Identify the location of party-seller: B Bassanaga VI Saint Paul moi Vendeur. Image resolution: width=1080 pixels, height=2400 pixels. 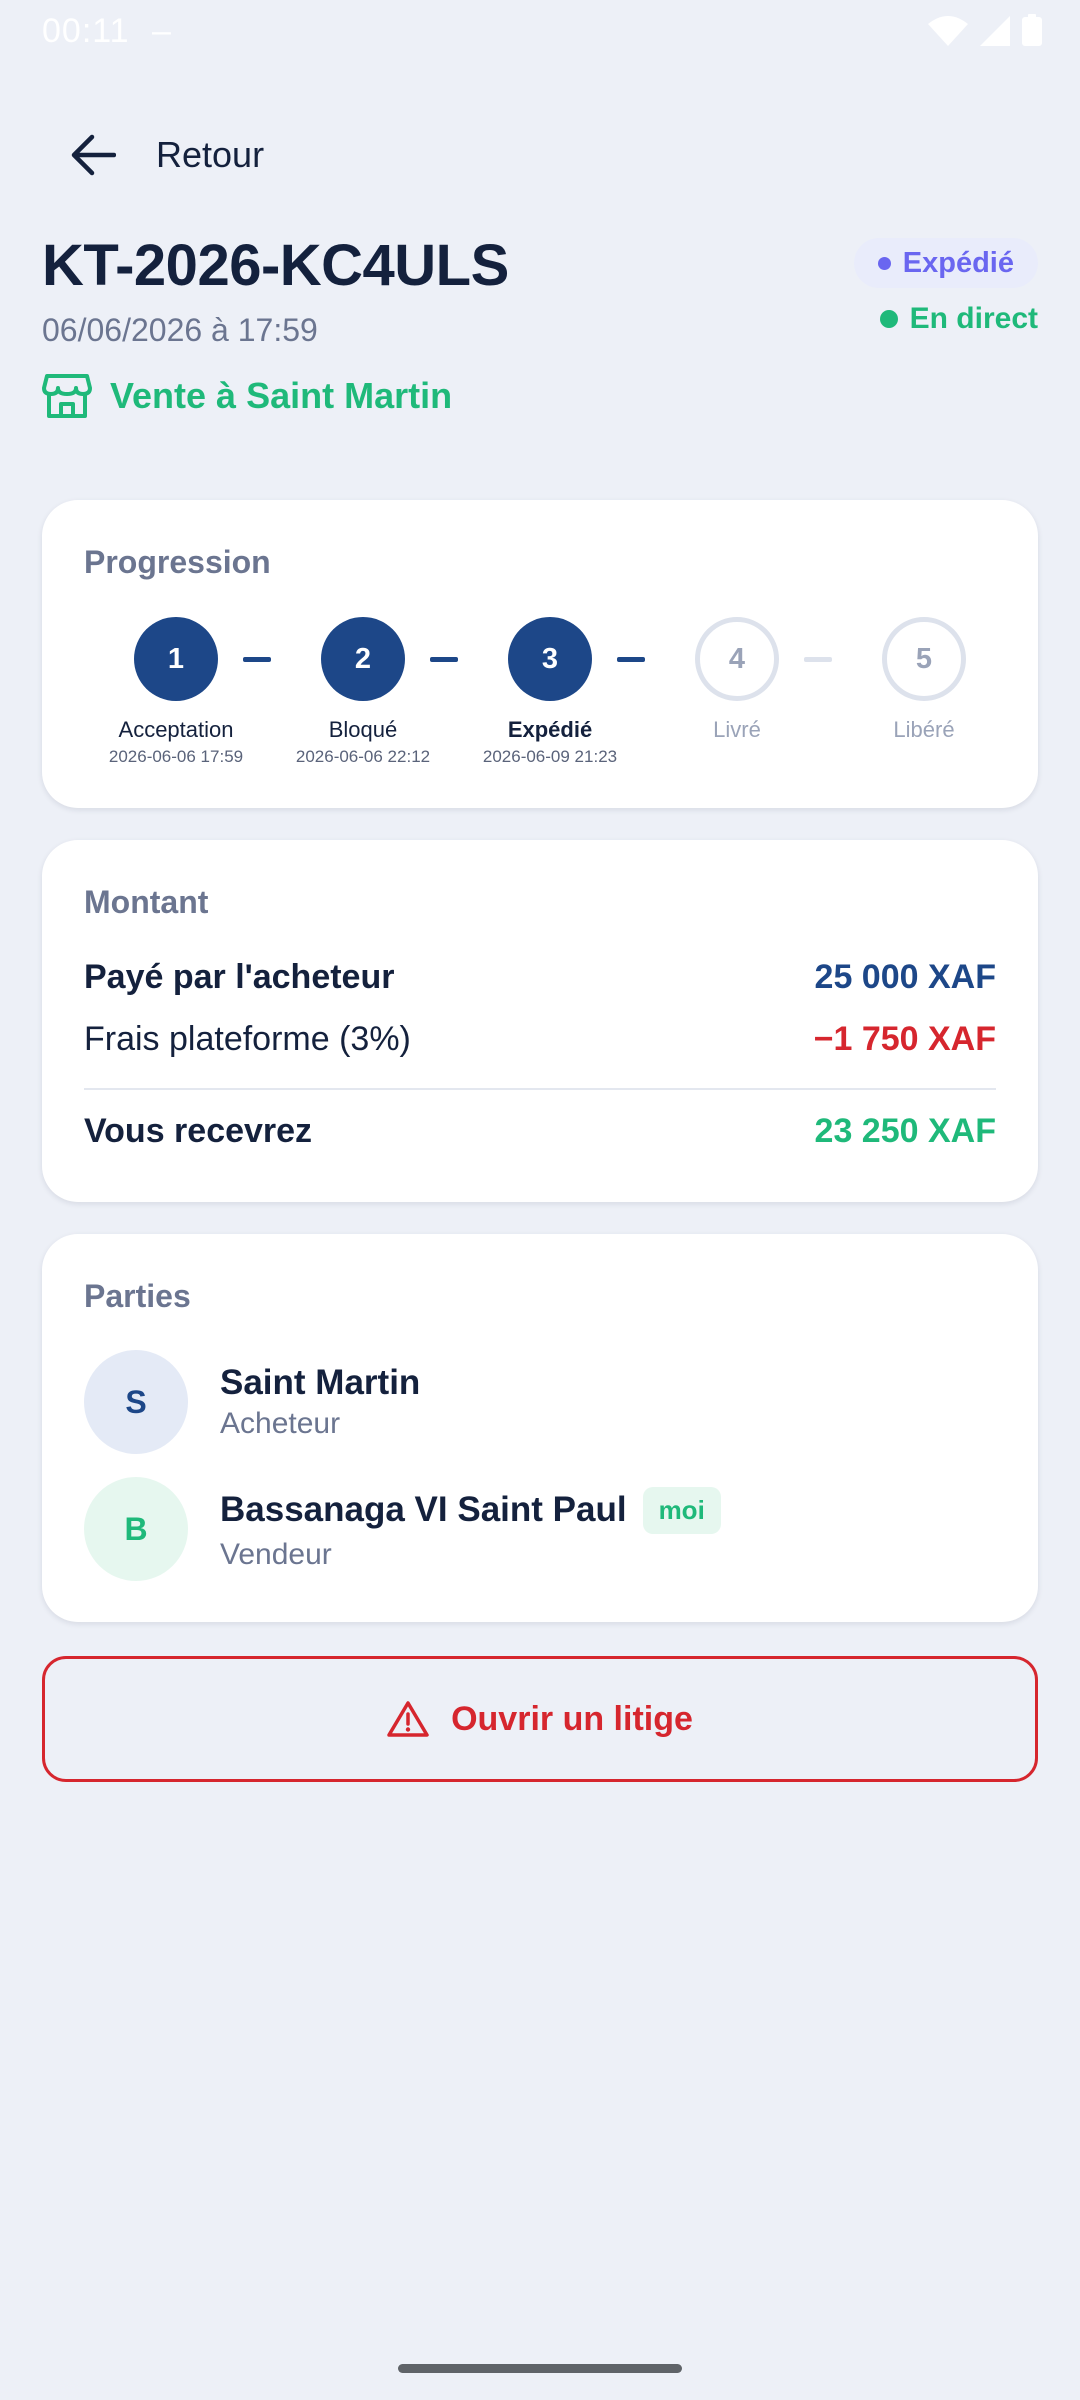
(540, 1529).